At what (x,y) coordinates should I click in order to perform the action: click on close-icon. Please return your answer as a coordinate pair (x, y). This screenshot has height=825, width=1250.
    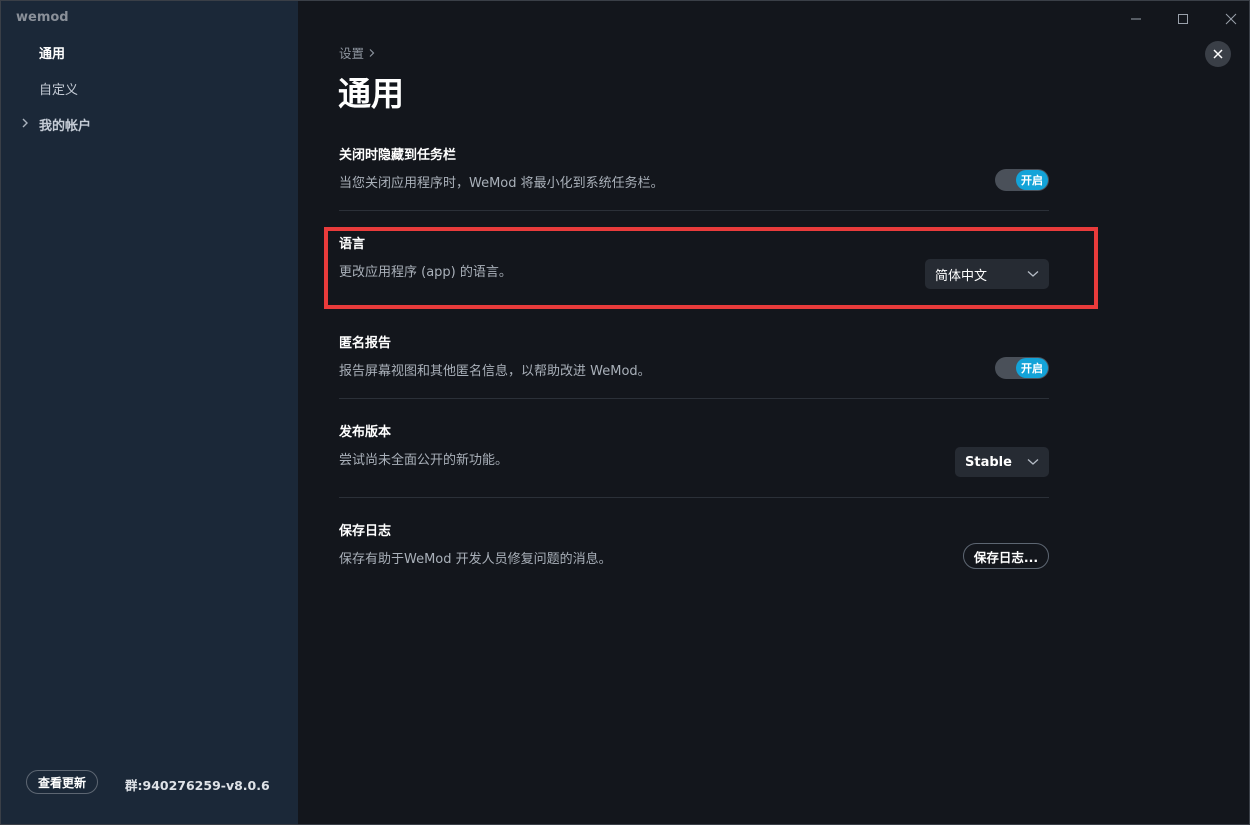
    Looking at the image, I should click on (1218, 54).